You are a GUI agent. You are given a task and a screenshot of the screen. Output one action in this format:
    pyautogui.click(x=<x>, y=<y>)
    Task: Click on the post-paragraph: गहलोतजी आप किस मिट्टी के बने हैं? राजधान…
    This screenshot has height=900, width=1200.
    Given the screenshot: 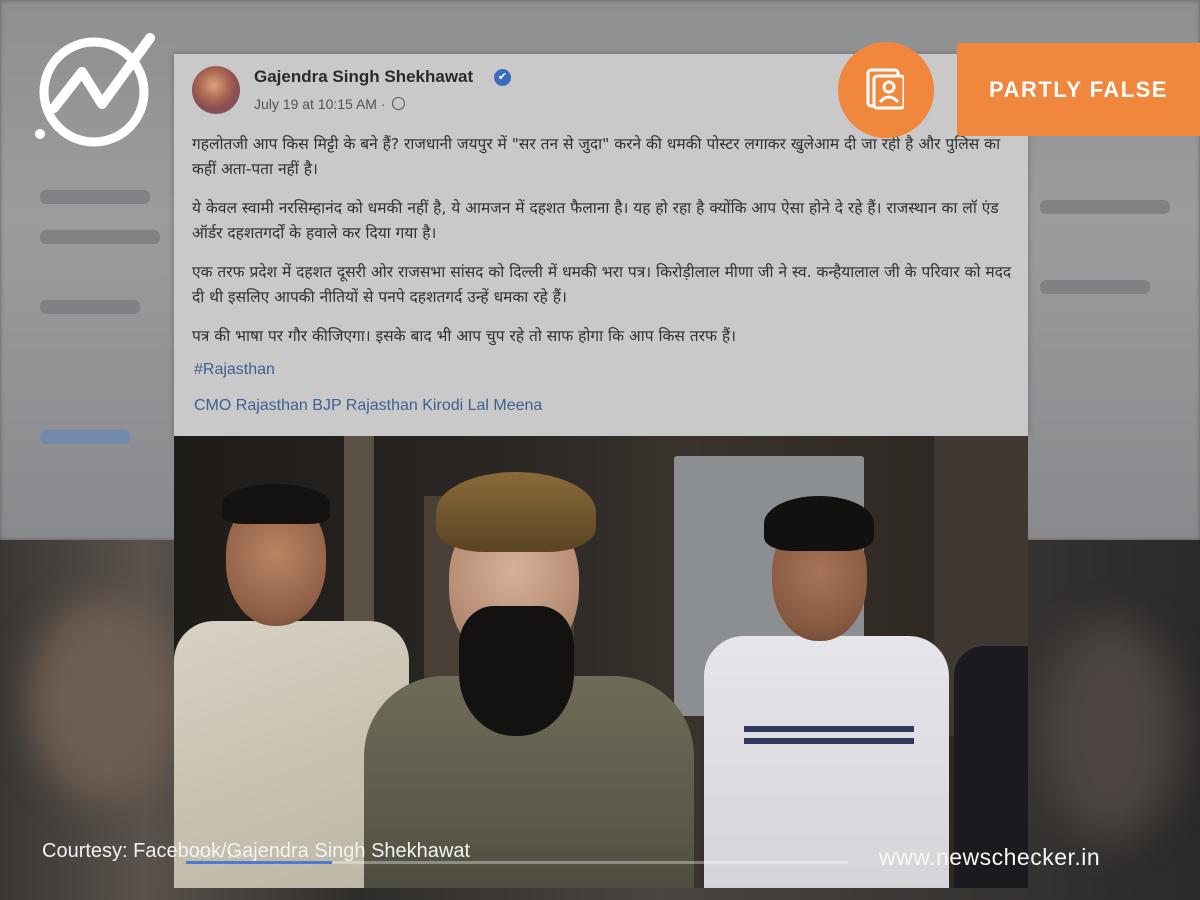 What is the action you would take?
    pyautogui.click(x=596, y=156)
    